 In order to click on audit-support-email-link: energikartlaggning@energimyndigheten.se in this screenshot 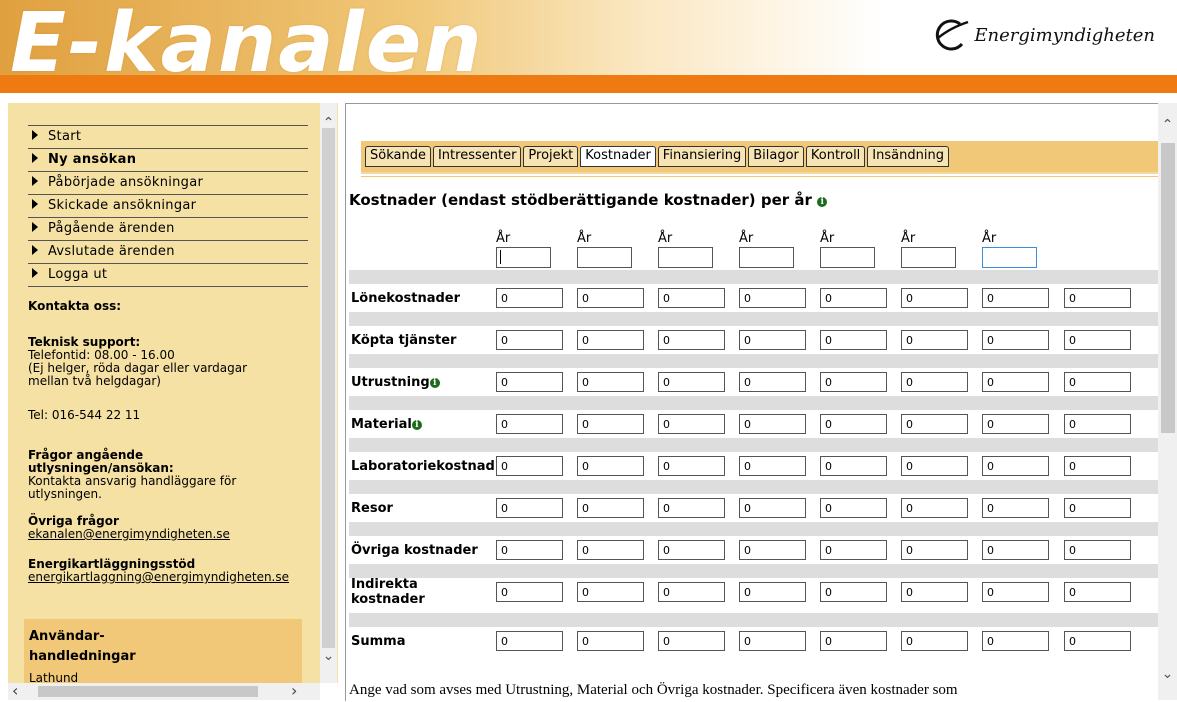, I will do `click(158, 577)`.